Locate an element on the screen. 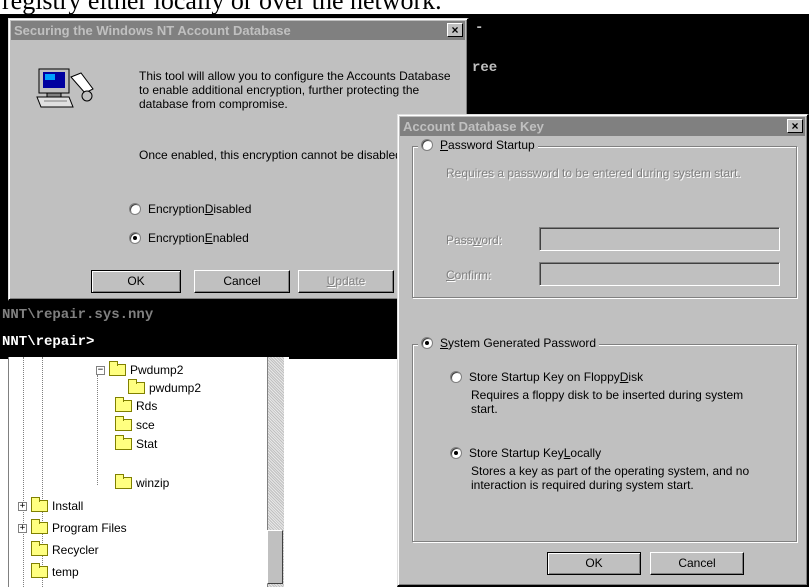 Image resolution: width=809 pixels, height=587 pixels. password-label: Password: is located at coordinates (474, 240).